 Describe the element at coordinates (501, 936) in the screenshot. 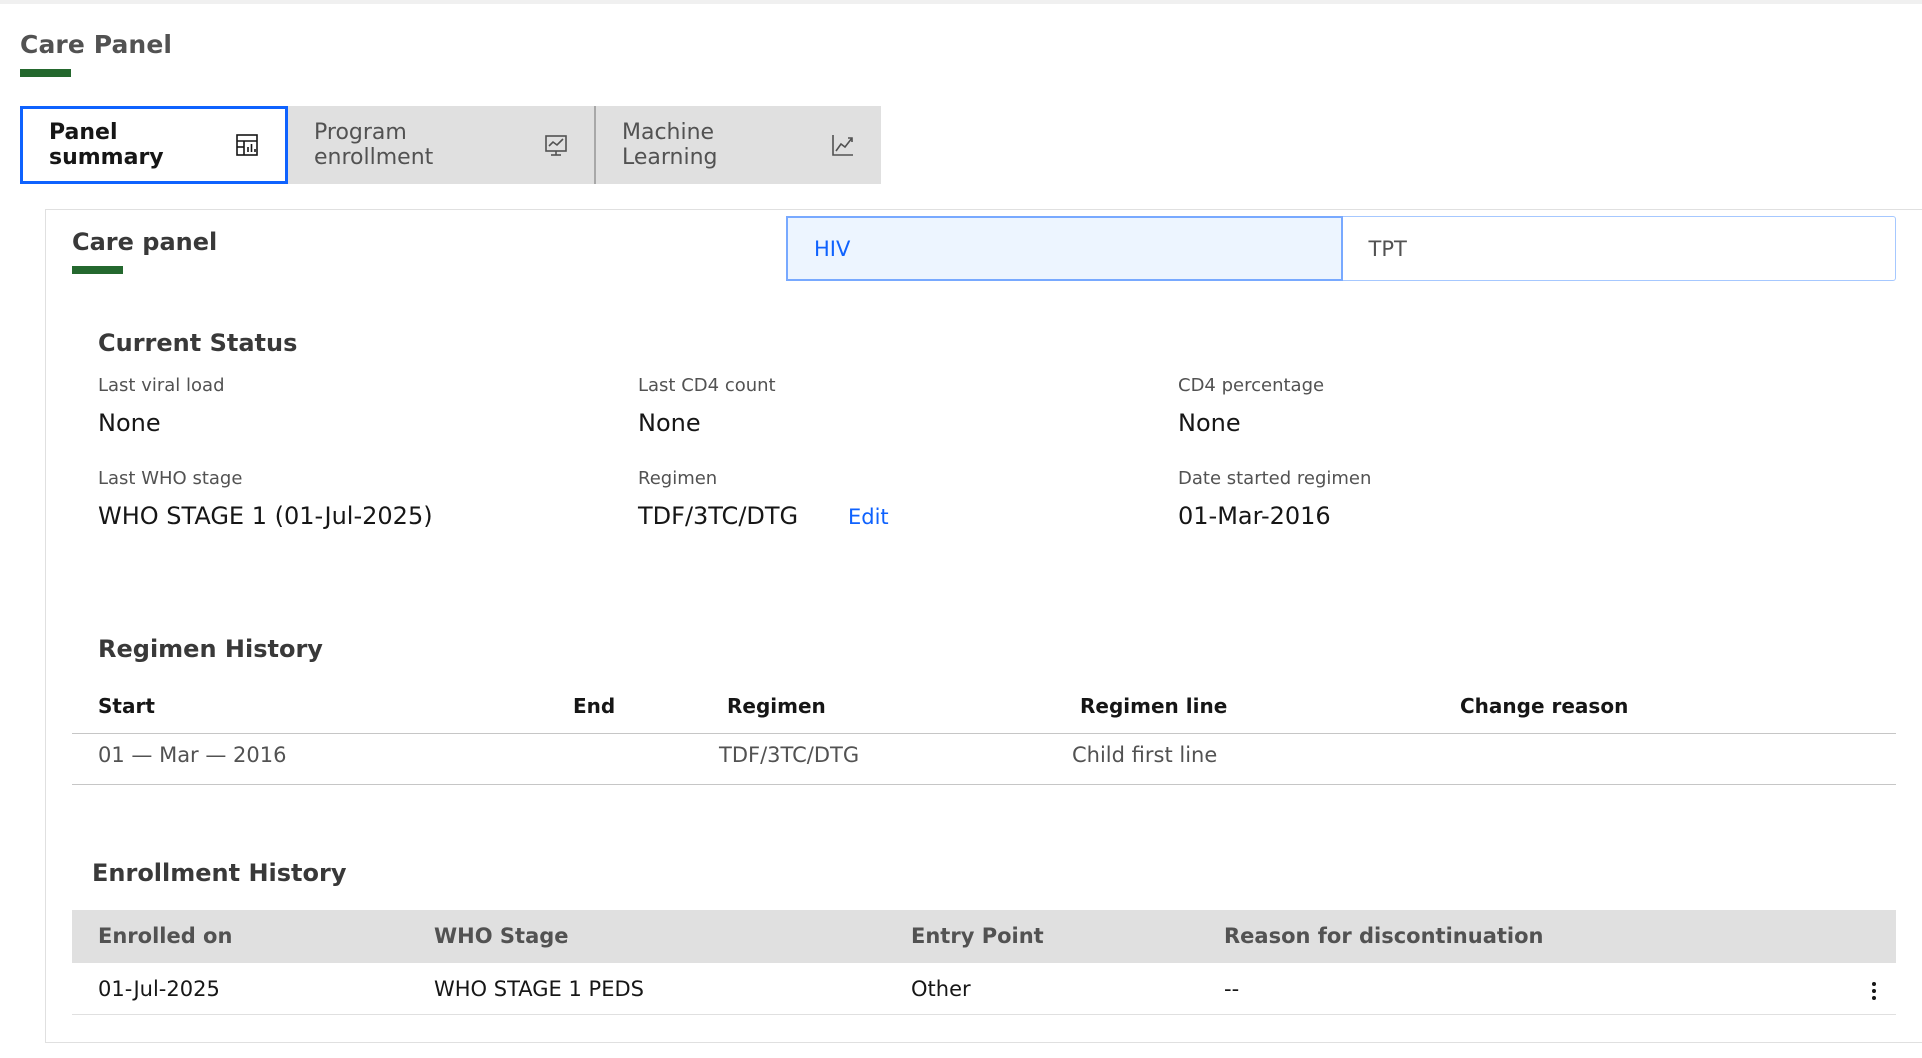

I see `enrollment-col-who-stage: WHO Stage` at that location.